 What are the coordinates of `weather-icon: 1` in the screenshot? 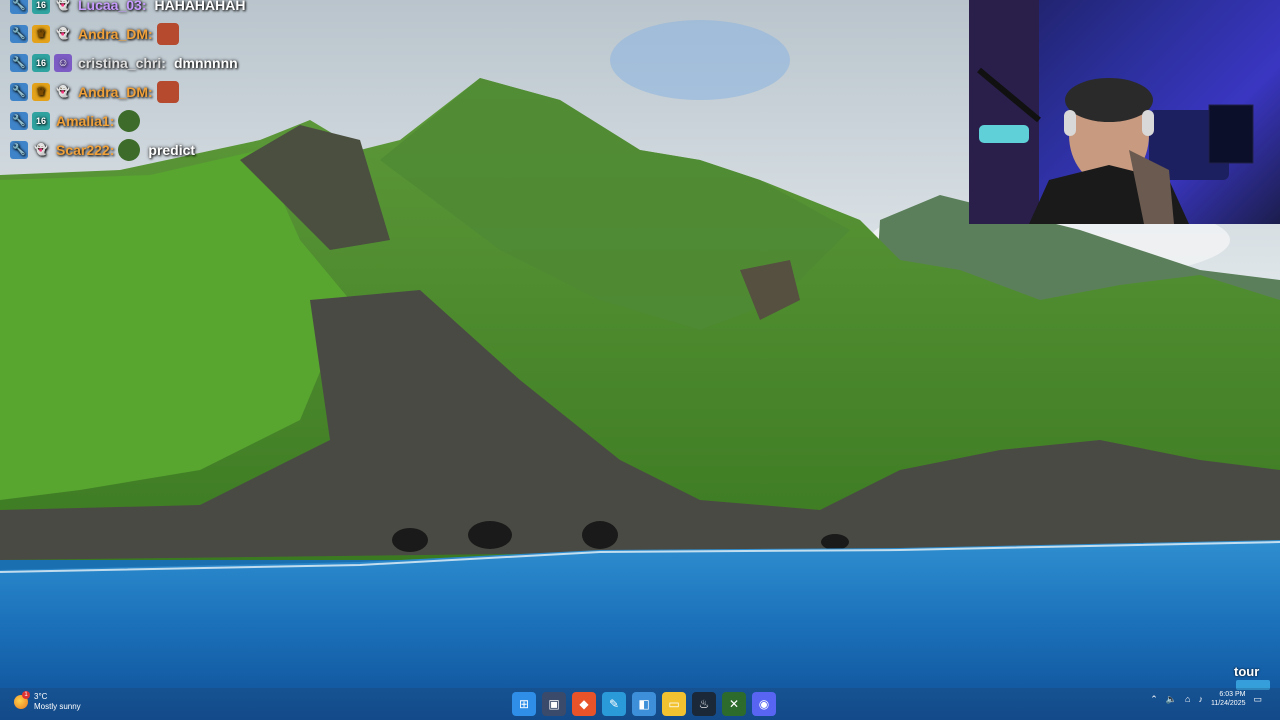 It's located at (22, 700).